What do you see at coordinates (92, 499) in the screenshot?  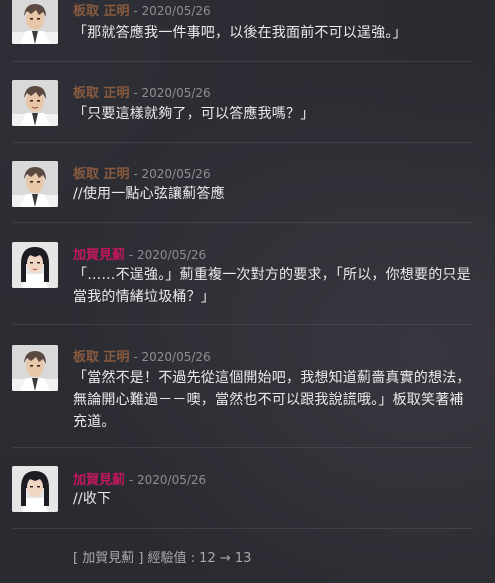 I see `message-text: //收下` at bounding box center [92, 499].